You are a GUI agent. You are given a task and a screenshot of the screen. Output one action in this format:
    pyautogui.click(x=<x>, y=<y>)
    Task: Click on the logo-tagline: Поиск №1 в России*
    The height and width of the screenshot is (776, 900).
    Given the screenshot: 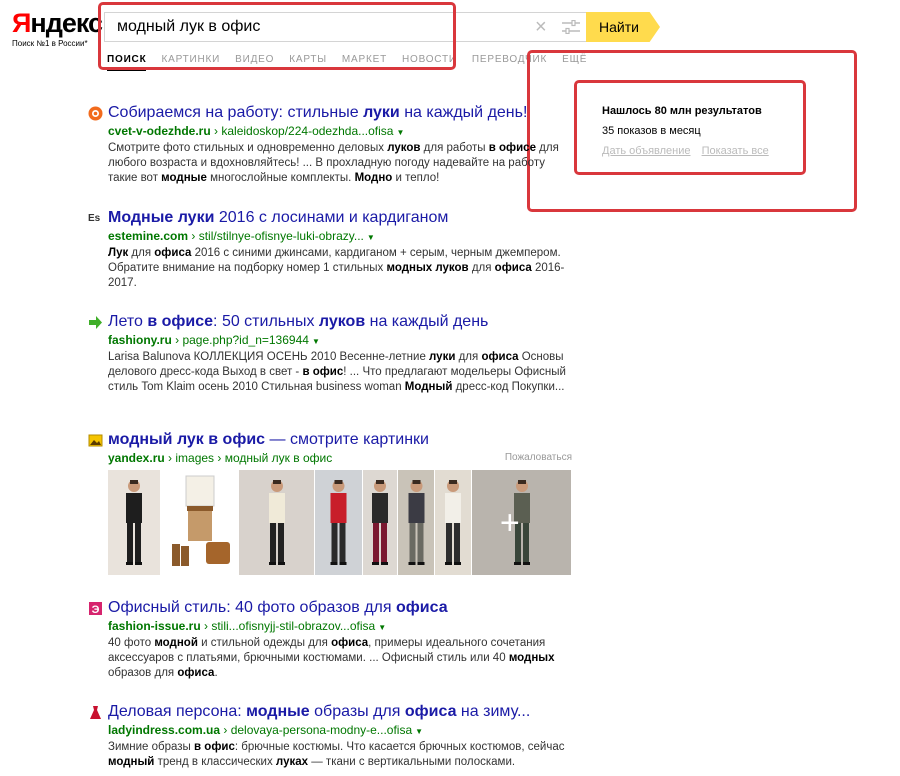 What is the action you would take?
    pyautogui.click(x=50, y=43)
    